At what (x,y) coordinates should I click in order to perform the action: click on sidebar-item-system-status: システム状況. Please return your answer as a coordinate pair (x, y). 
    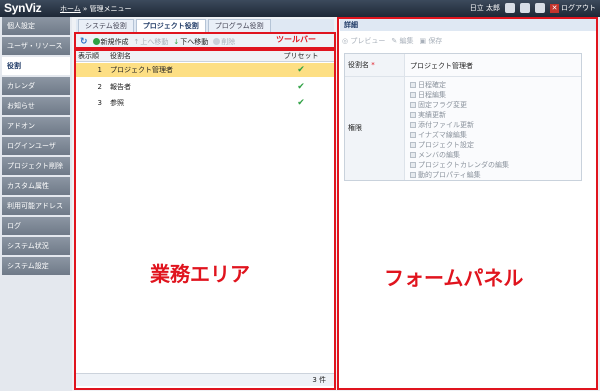
    Looking at the image, I should click on (36, 247).